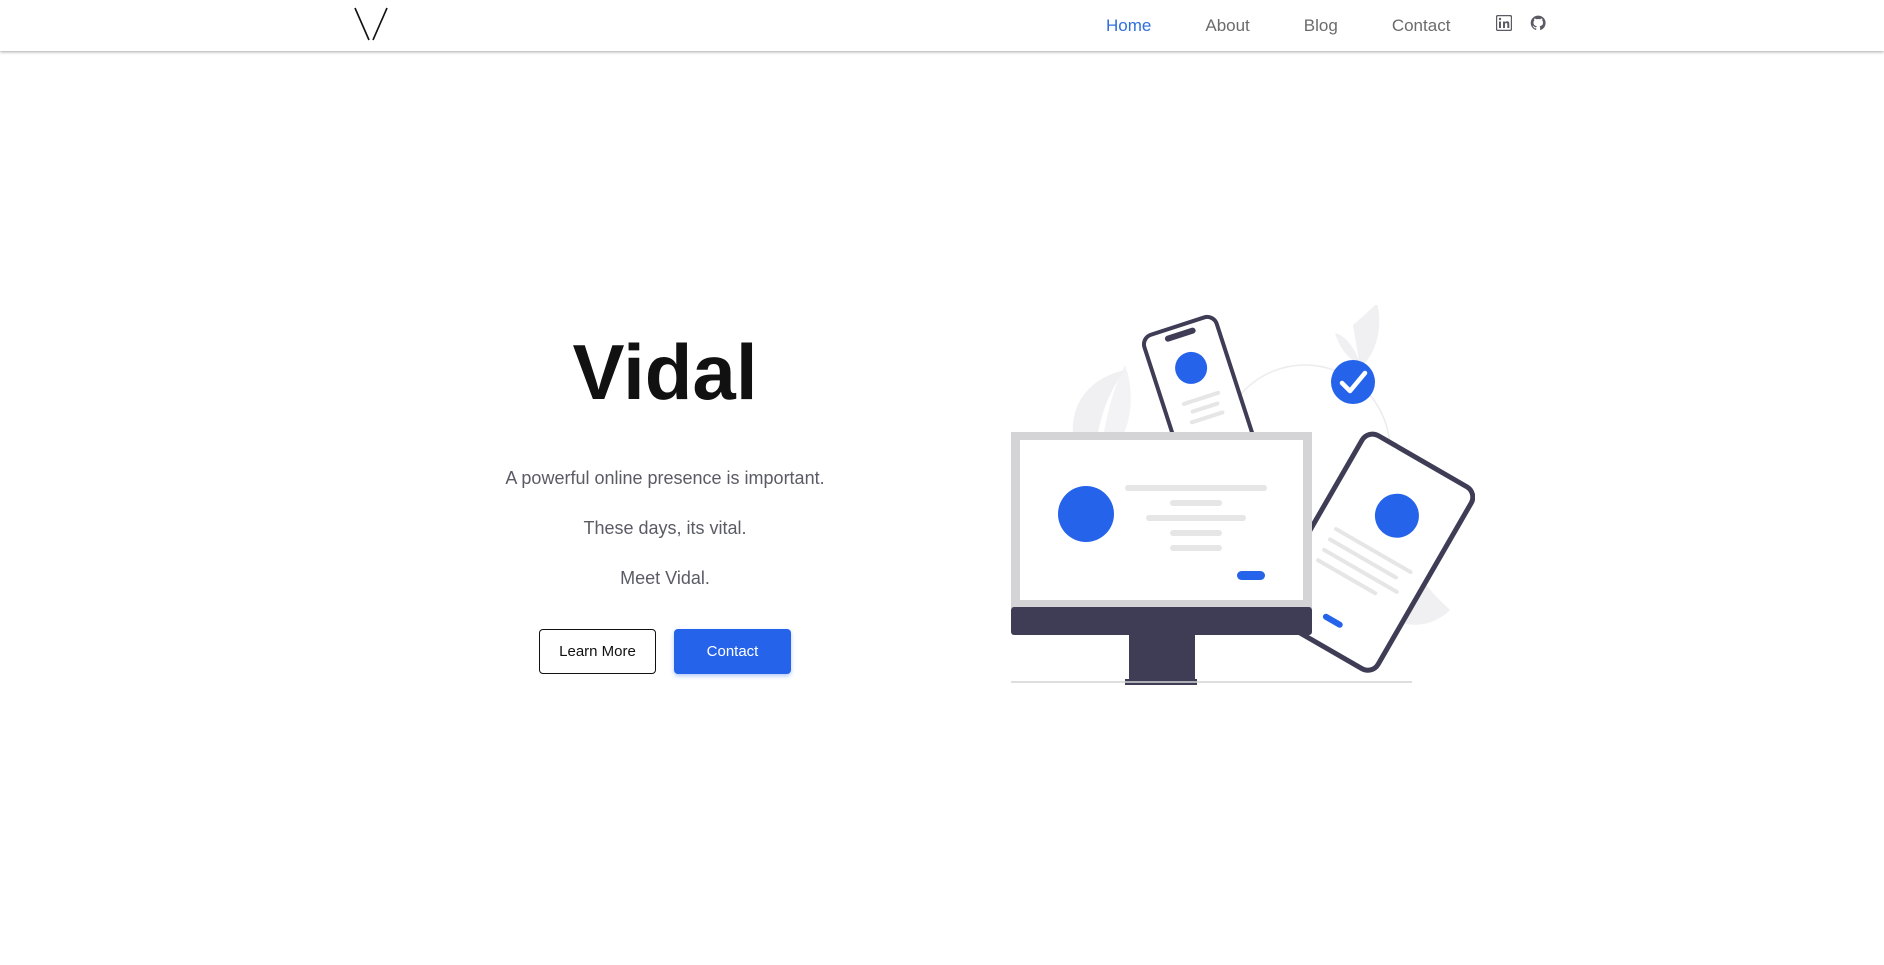 The height and width of the screenshot is (965, 1884). What do you see at coordinates (665, 528) in the screenshot?
I see `hero-tagline-2: These days, its vital.` at bounding box center [665, 528].